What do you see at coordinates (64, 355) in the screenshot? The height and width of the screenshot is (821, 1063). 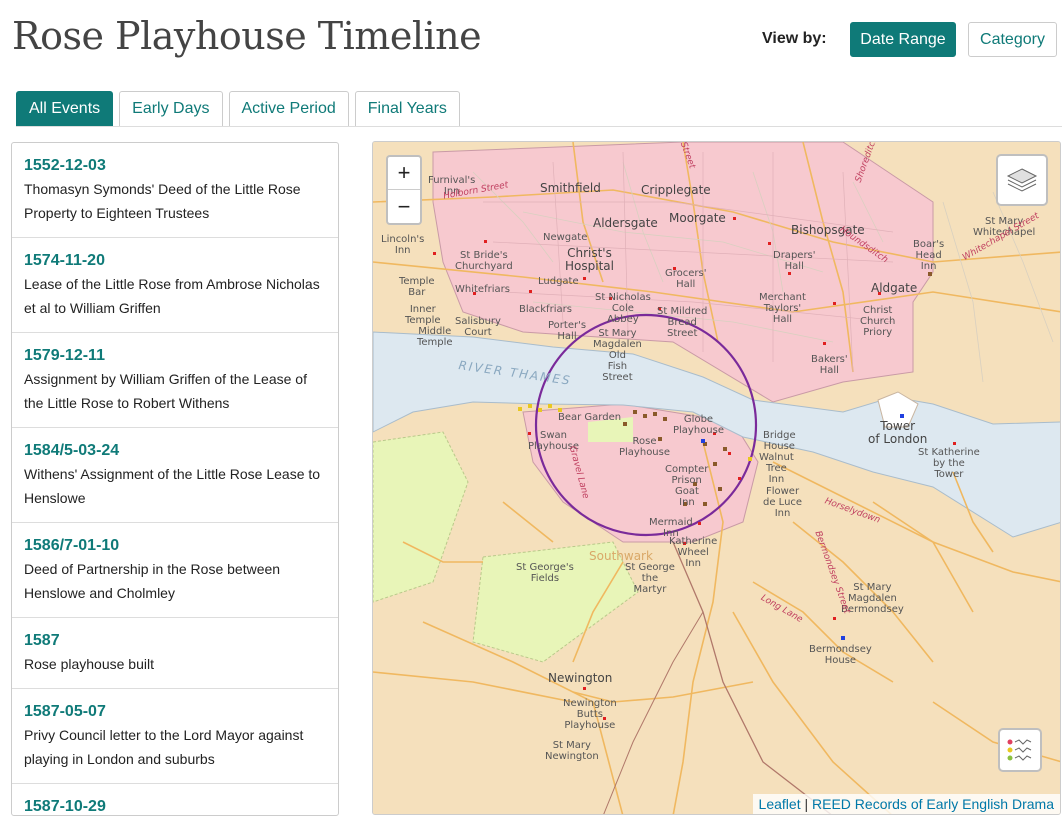 I see `event-date: 1579-12-11` at bounding box center [64, 355].